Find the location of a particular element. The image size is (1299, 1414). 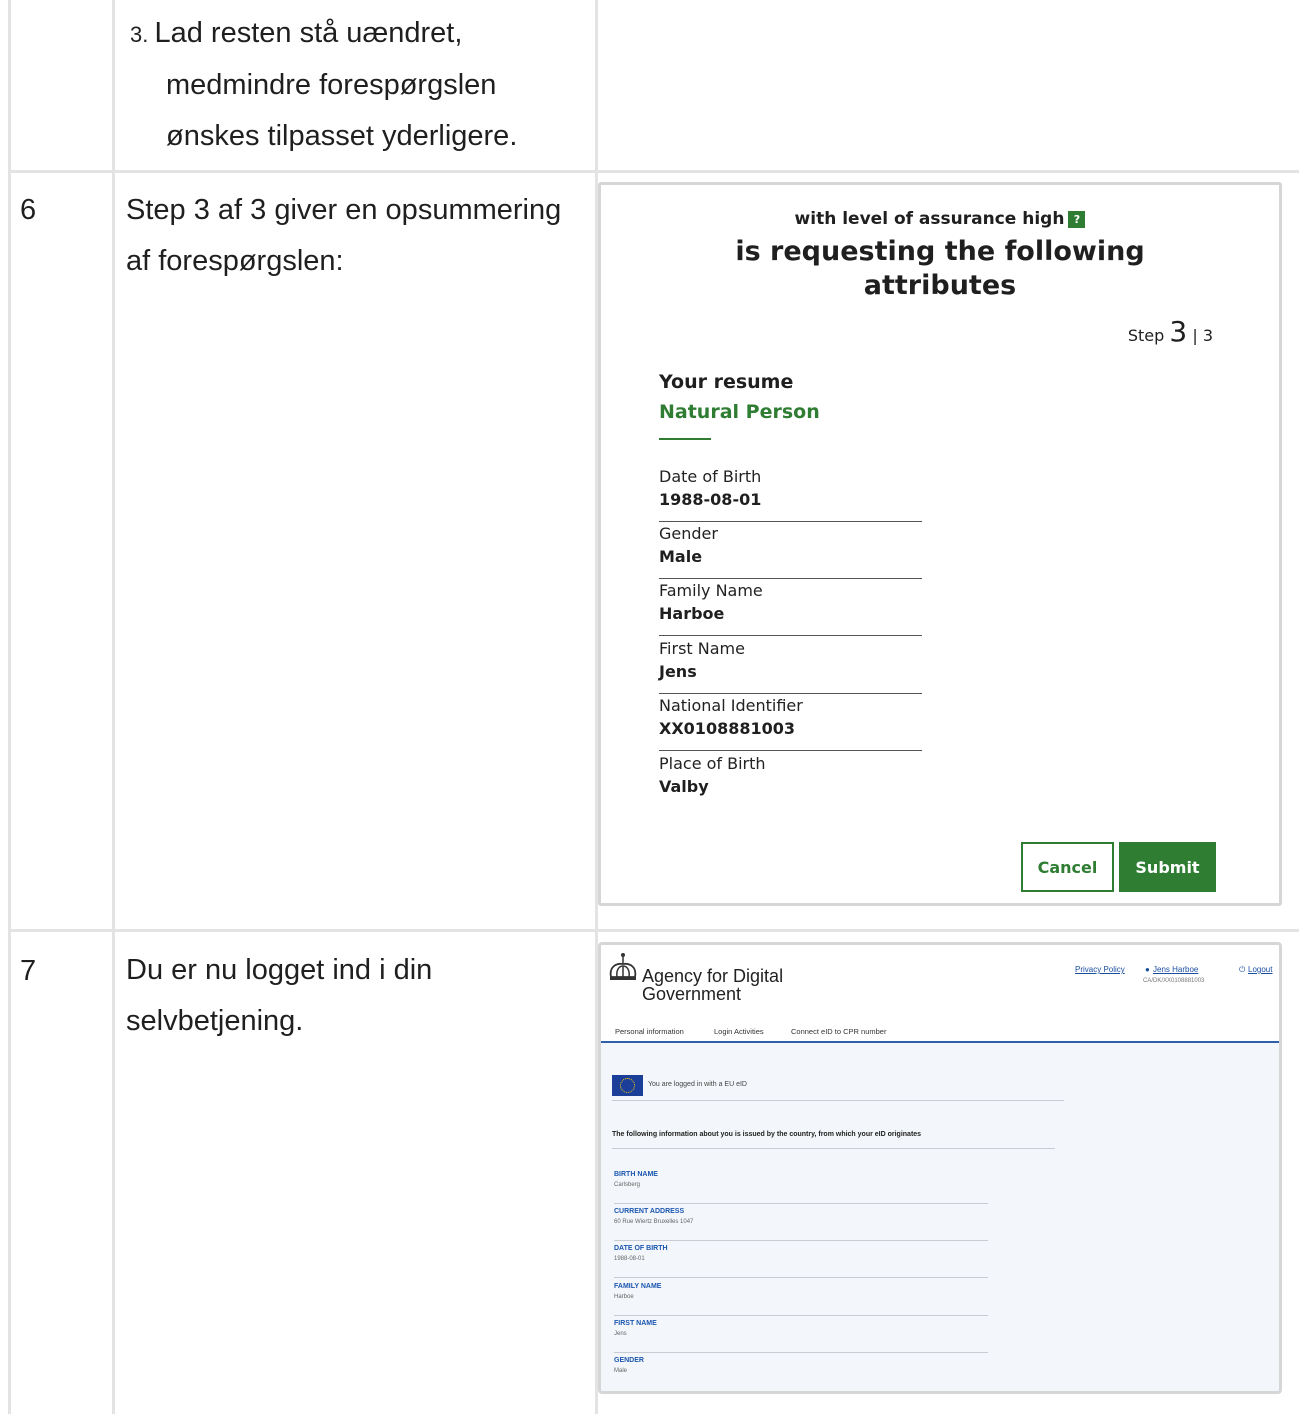

info-row: GENDER Male is located at coordinates (801, 1371).